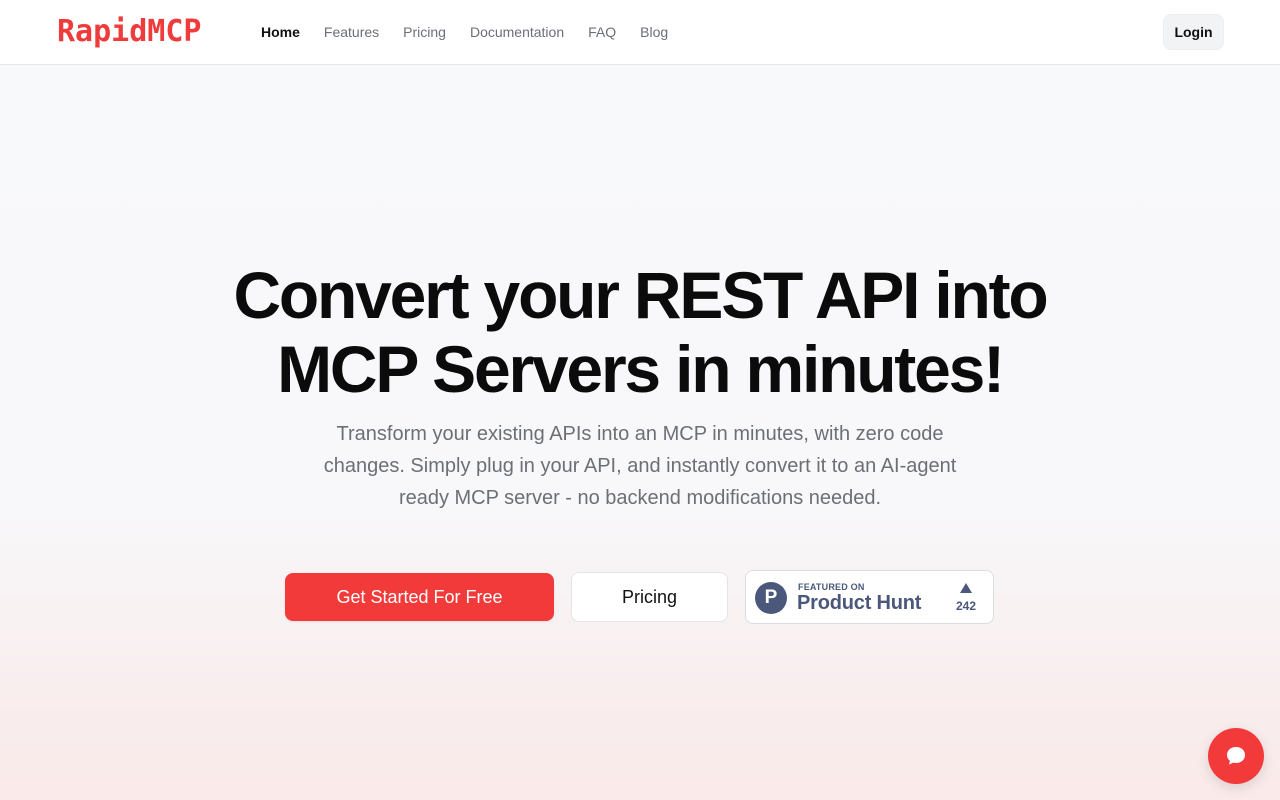  What do you see at coordinates (419, 597) in the screenshot?
I see `get-started-button: Get Started For Free` at bounding box center [419, 597].